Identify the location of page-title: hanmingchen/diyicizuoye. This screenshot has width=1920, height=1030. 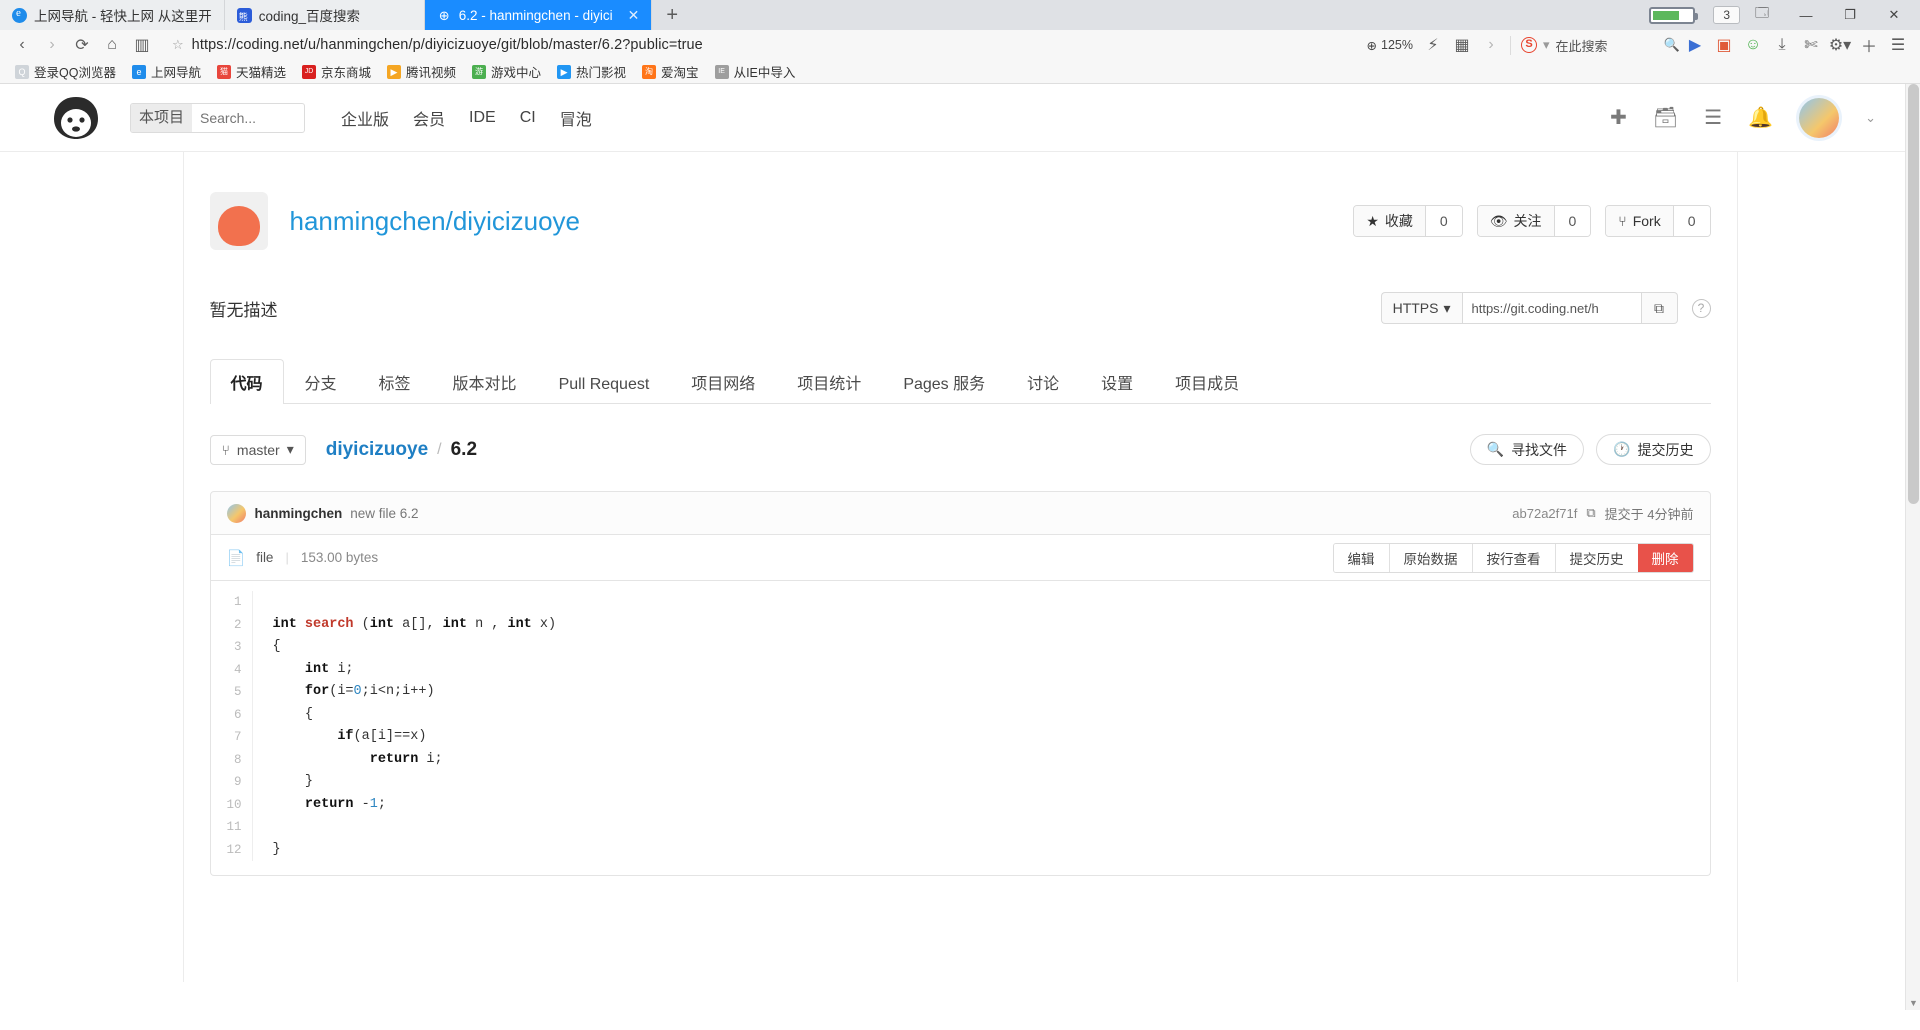
(435, 221).